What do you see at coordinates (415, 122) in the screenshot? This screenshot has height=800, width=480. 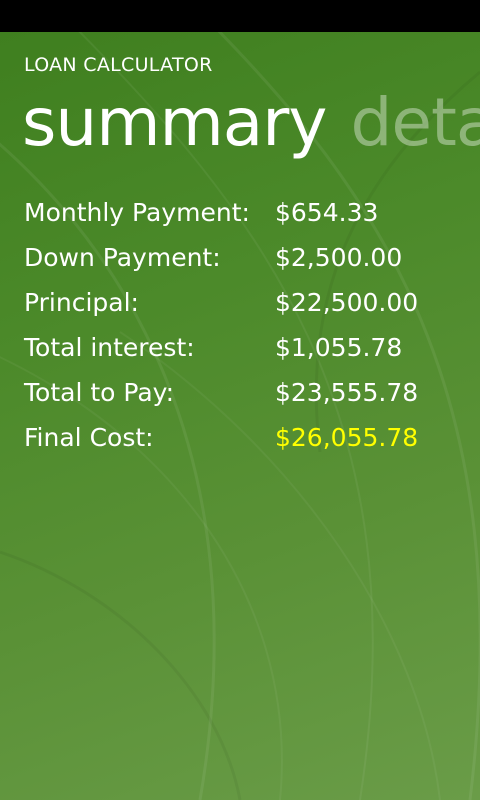 I see `pivot-item-details: detai` at bounding box center [415, 122].